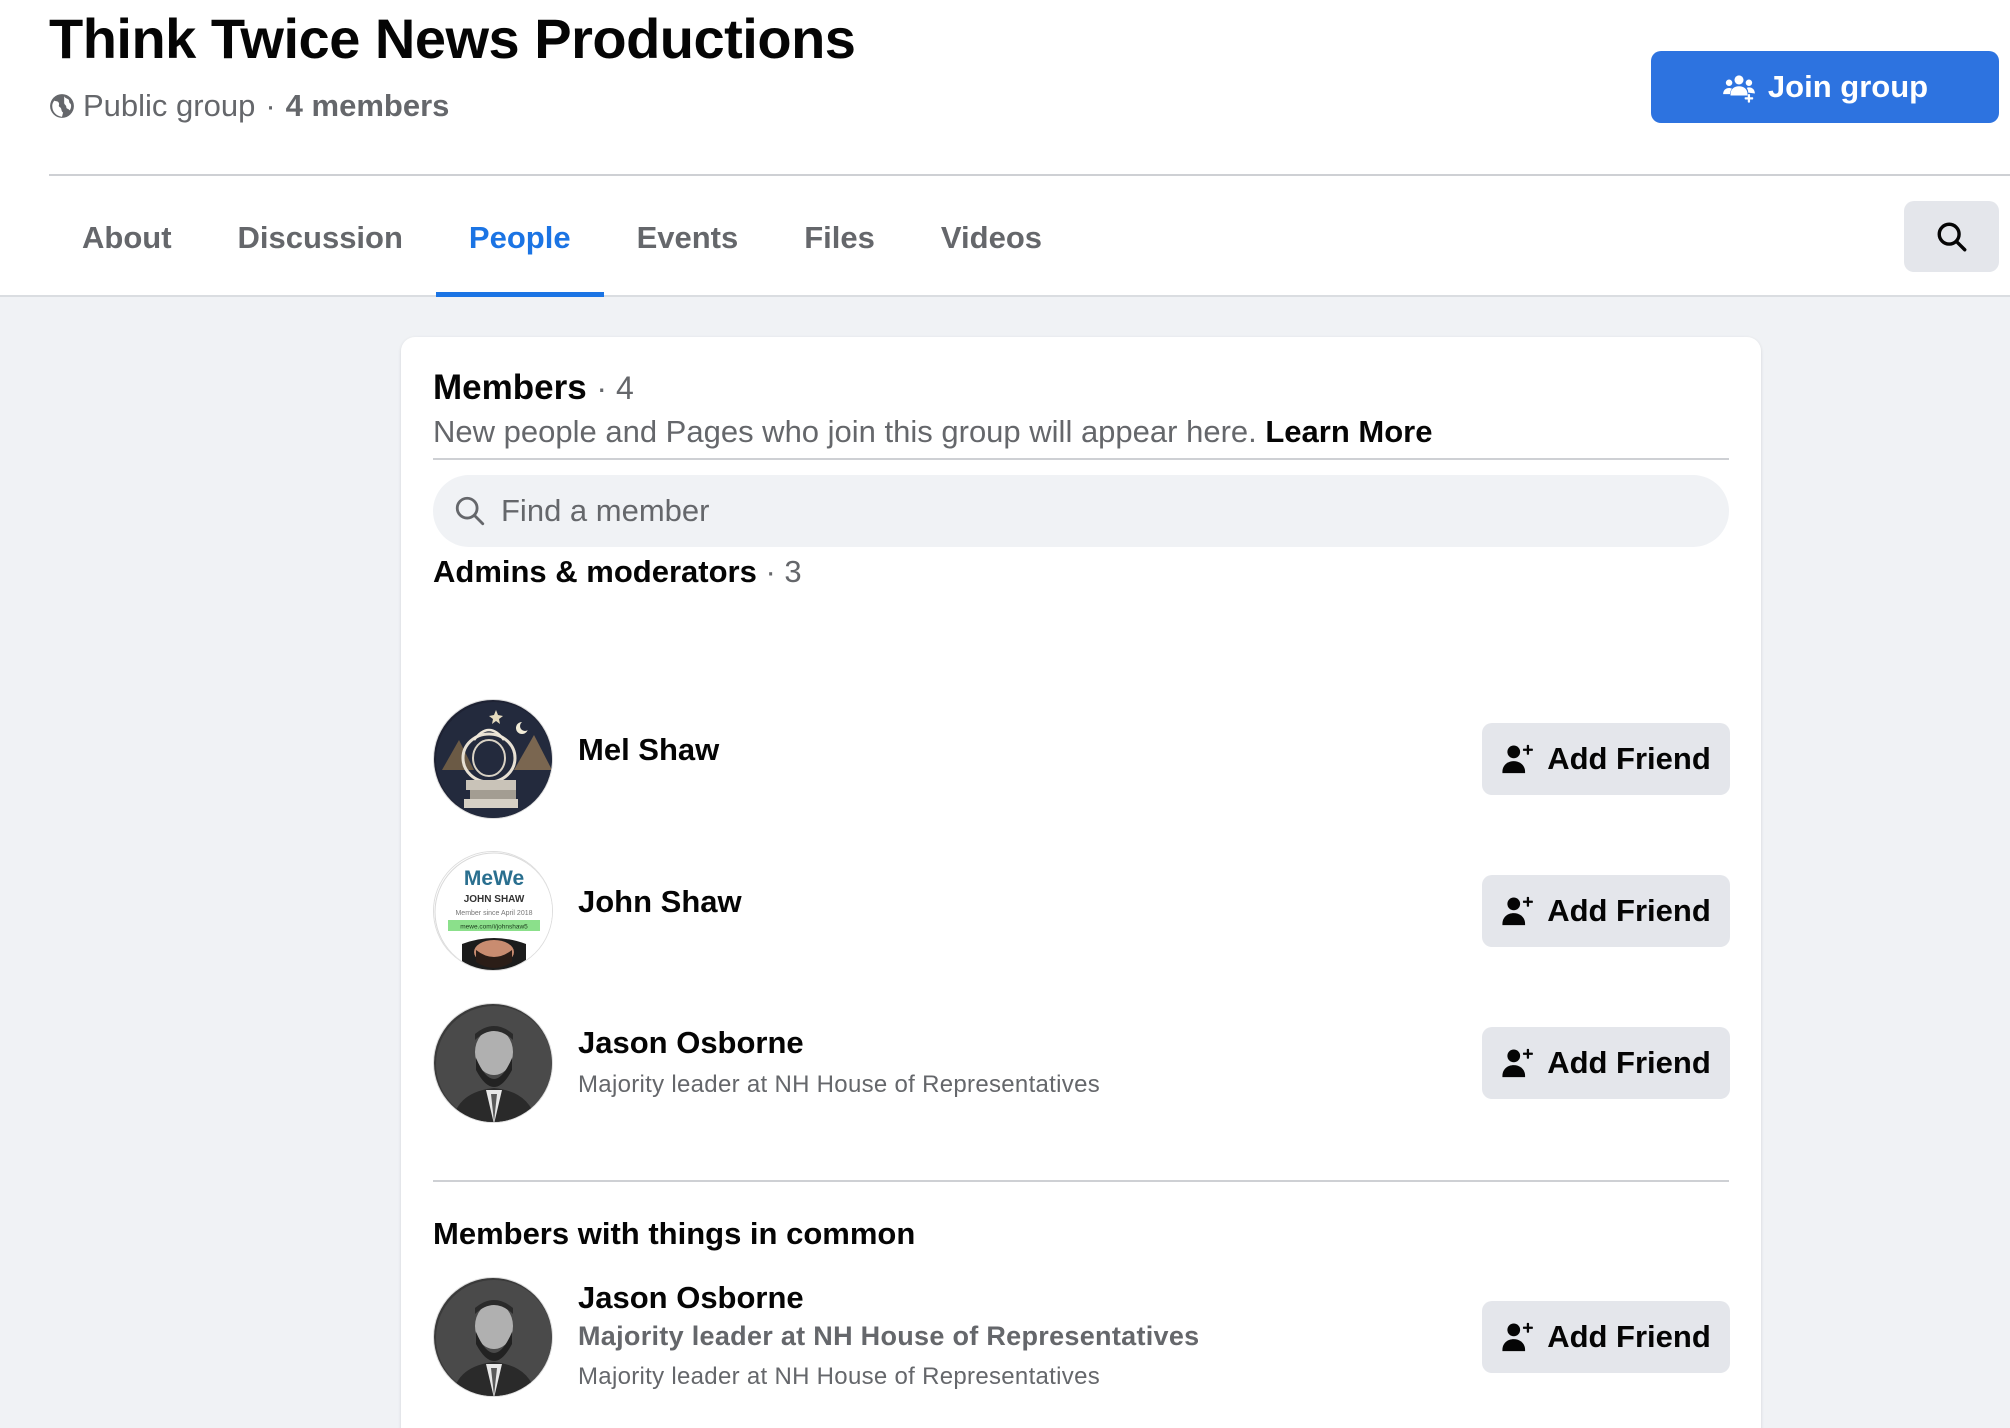 This screenshot has width=2010, height=1428. I want to click on tab-about: About, so click(127, 237).